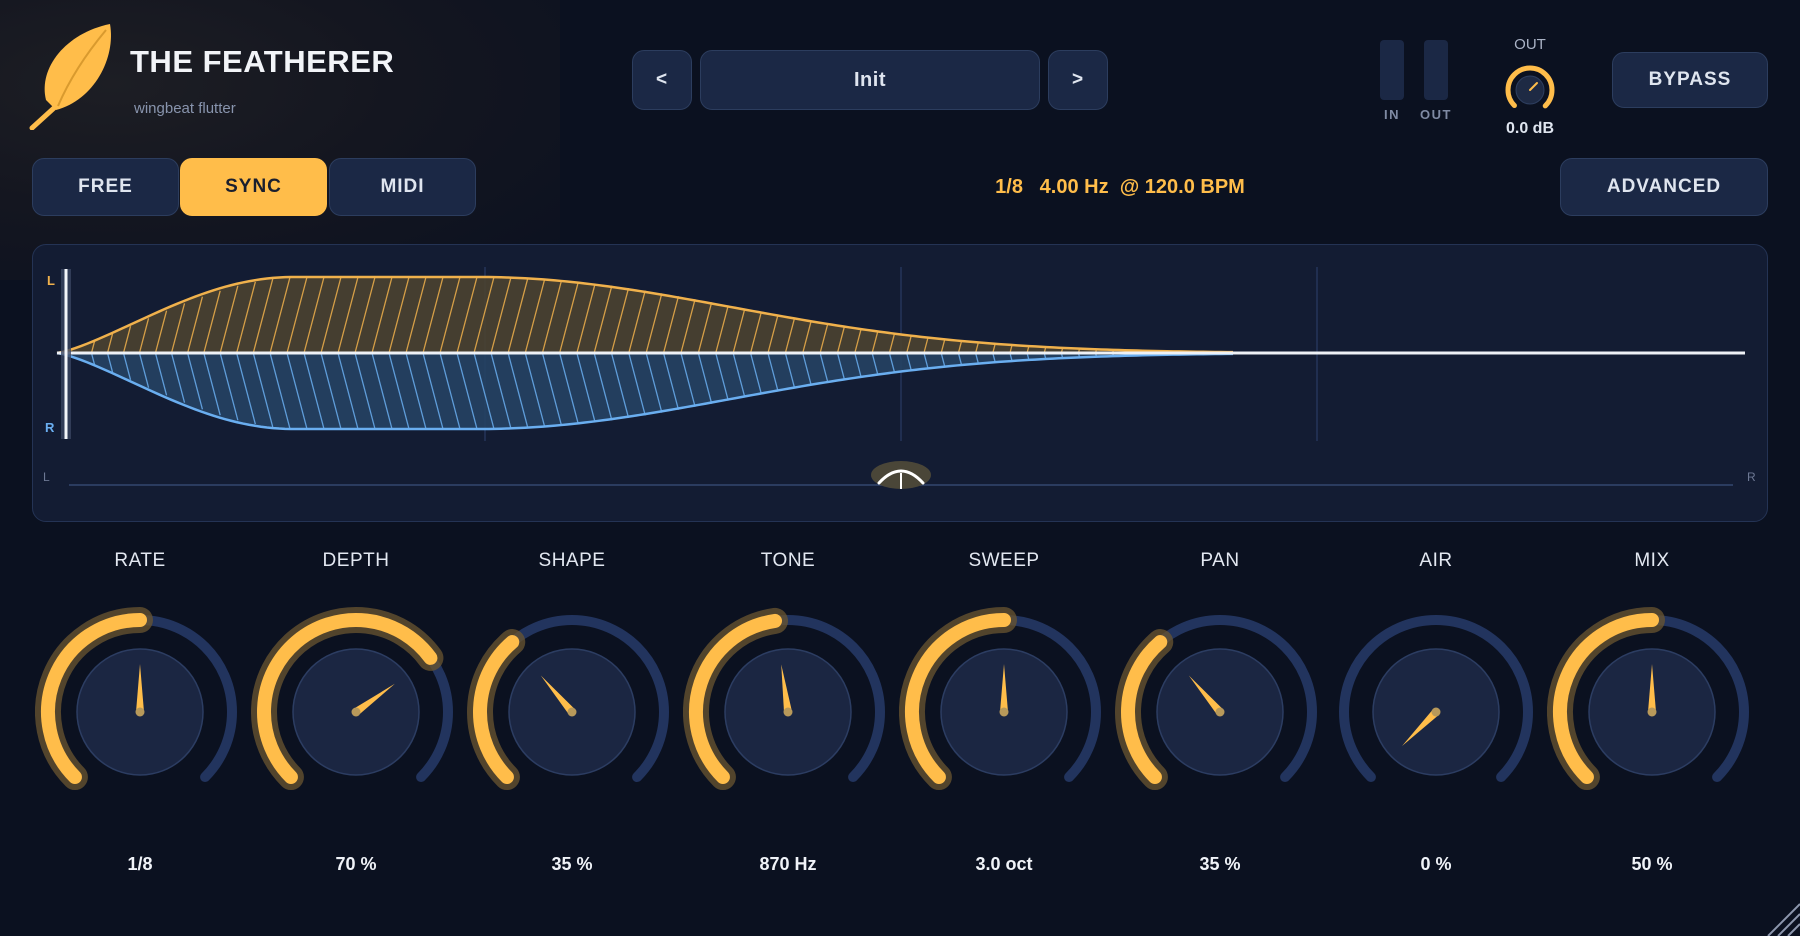  I want to click on knob-rate, so click(140, 710).